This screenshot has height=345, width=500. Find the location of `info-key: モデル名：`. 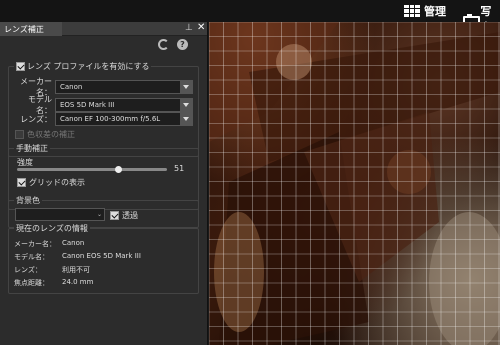

info-key: モデル名： is located at coordinates (31, 257).